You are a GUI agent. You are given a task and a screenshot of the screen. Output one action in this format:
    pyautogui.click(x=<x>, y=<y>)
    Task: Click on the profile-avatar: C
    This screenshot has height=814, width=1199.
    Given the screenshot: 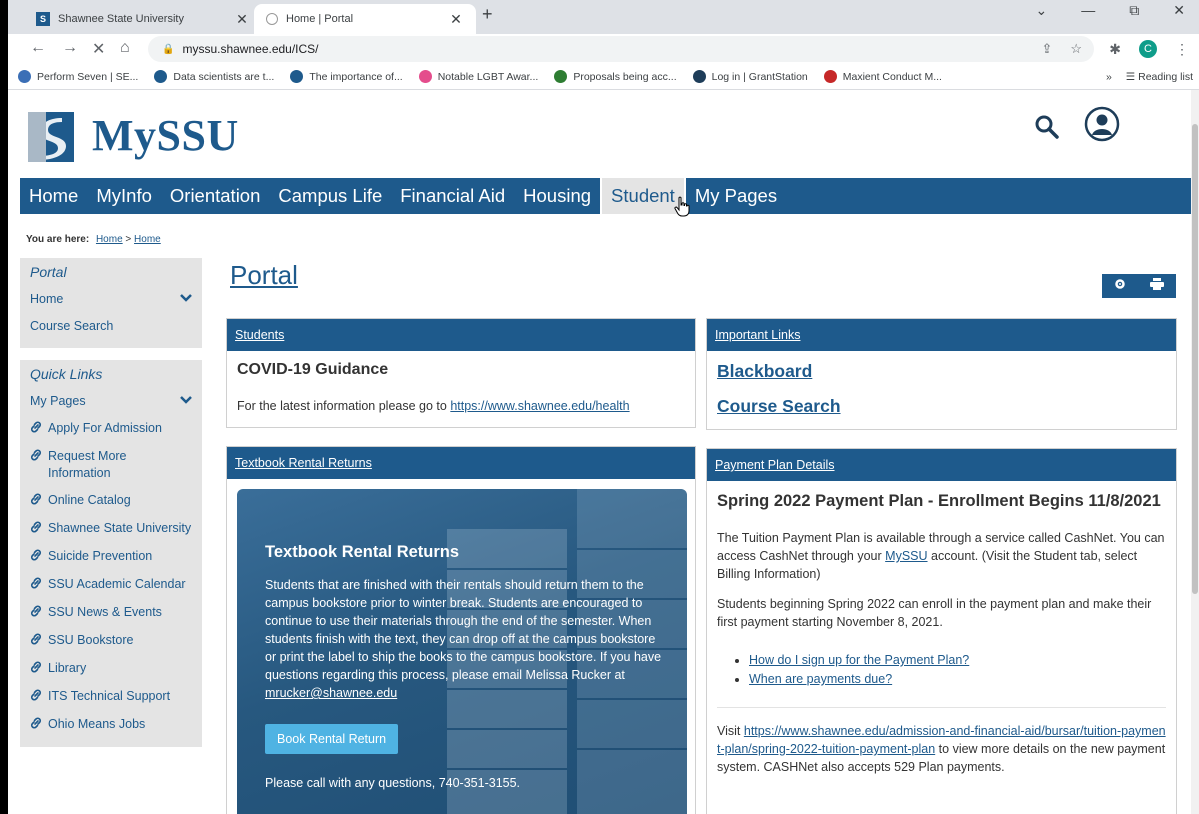 What is the action you would take?
    pyautogui.click(x=1148, y=49)
    